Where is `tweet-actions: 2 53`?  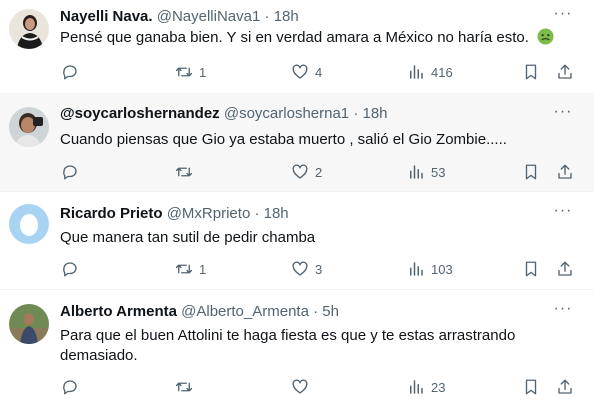
tweet-actions: 2 53 is located at coordinates (297, 172).